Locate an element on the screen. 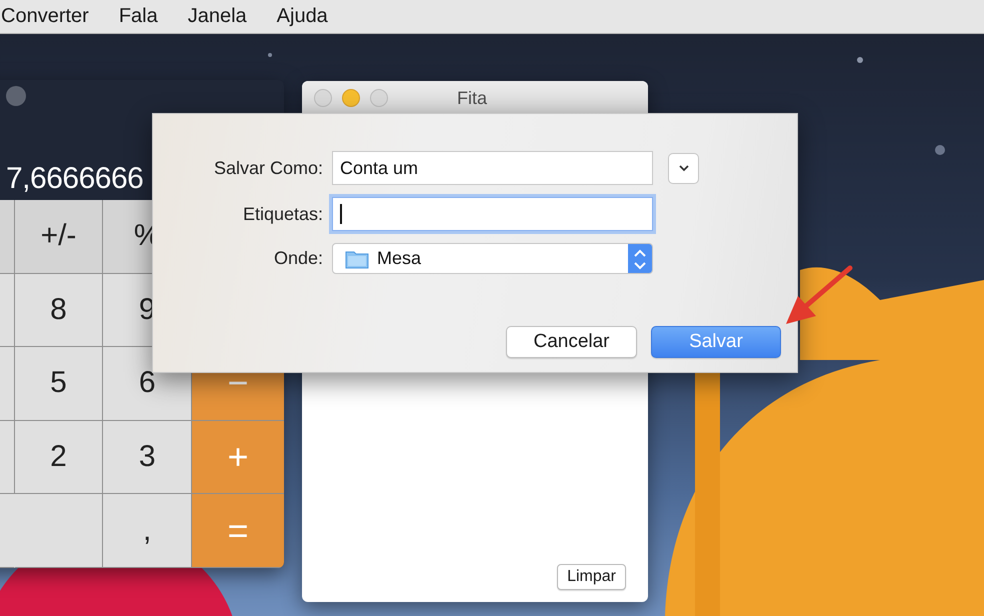  cancel-button: Cancelar is located at coordinates (571, 342).